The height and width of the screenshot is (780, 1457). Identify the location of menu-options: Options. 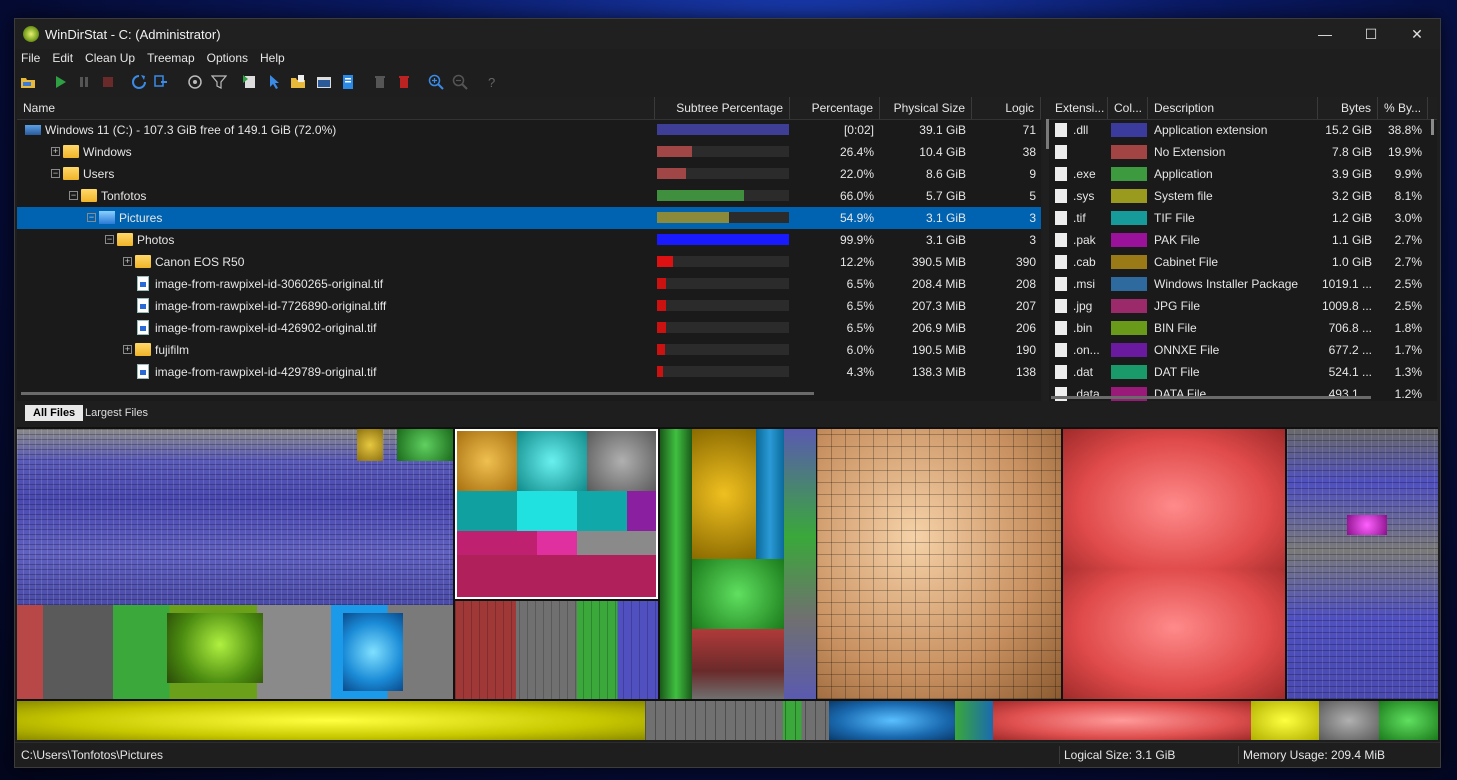
(227, 57).